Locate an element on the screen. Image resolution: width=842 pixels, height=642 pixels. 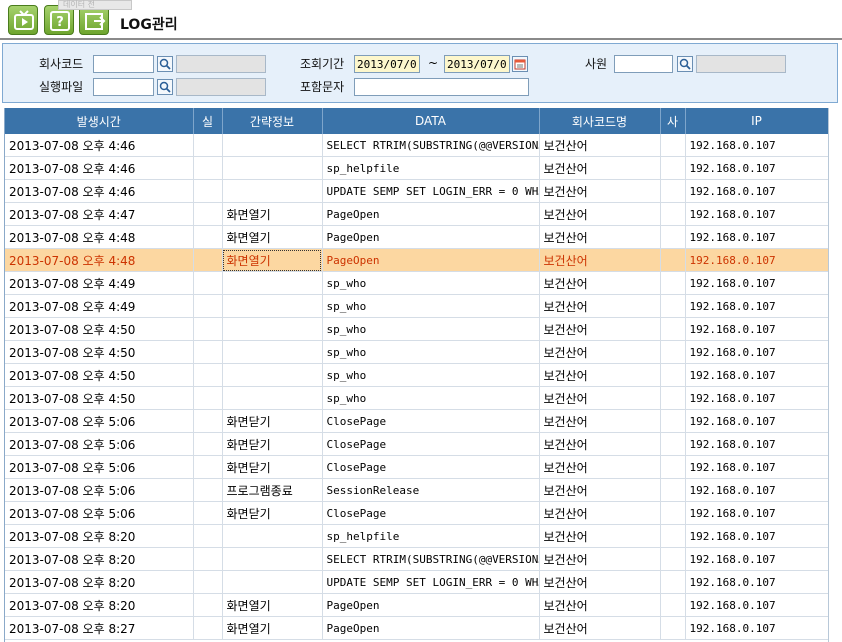
cell-data: SessionRelease is located at coordinates (431, 490).